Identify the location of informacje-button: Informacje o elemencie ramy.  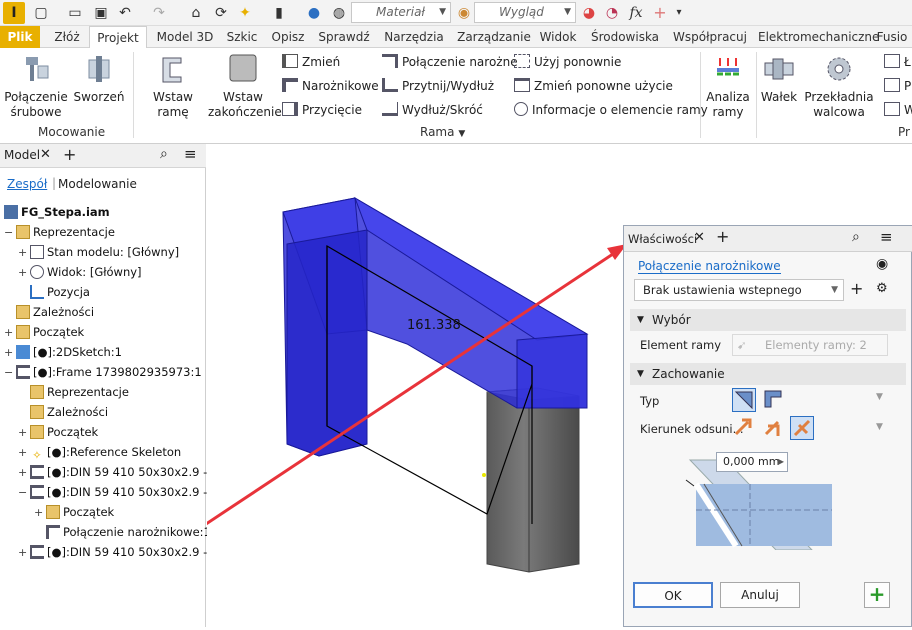
(611, 110).